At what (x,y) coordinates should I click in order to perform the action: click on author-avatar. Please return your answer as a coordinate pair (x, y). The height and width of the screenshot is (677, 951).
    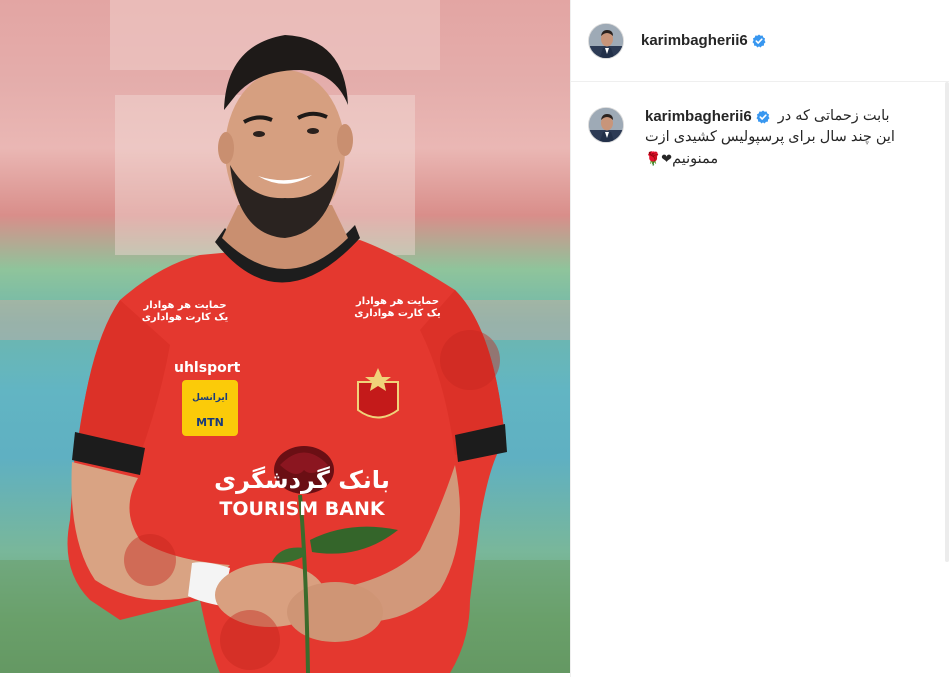
    Looking at the image, I should click on (606, 40).